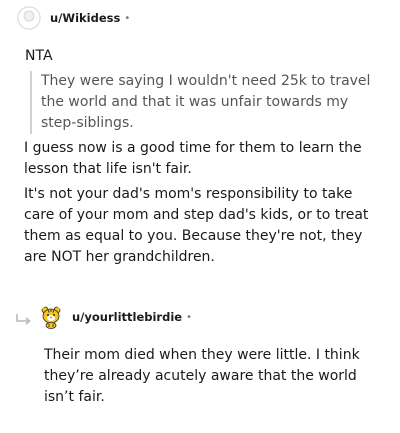 The image size is (400, 433). What do you see at coordinates (39, 56) in the screenshot?
I see `comment-paragraph: NTA` at bounding box center [39, 56].